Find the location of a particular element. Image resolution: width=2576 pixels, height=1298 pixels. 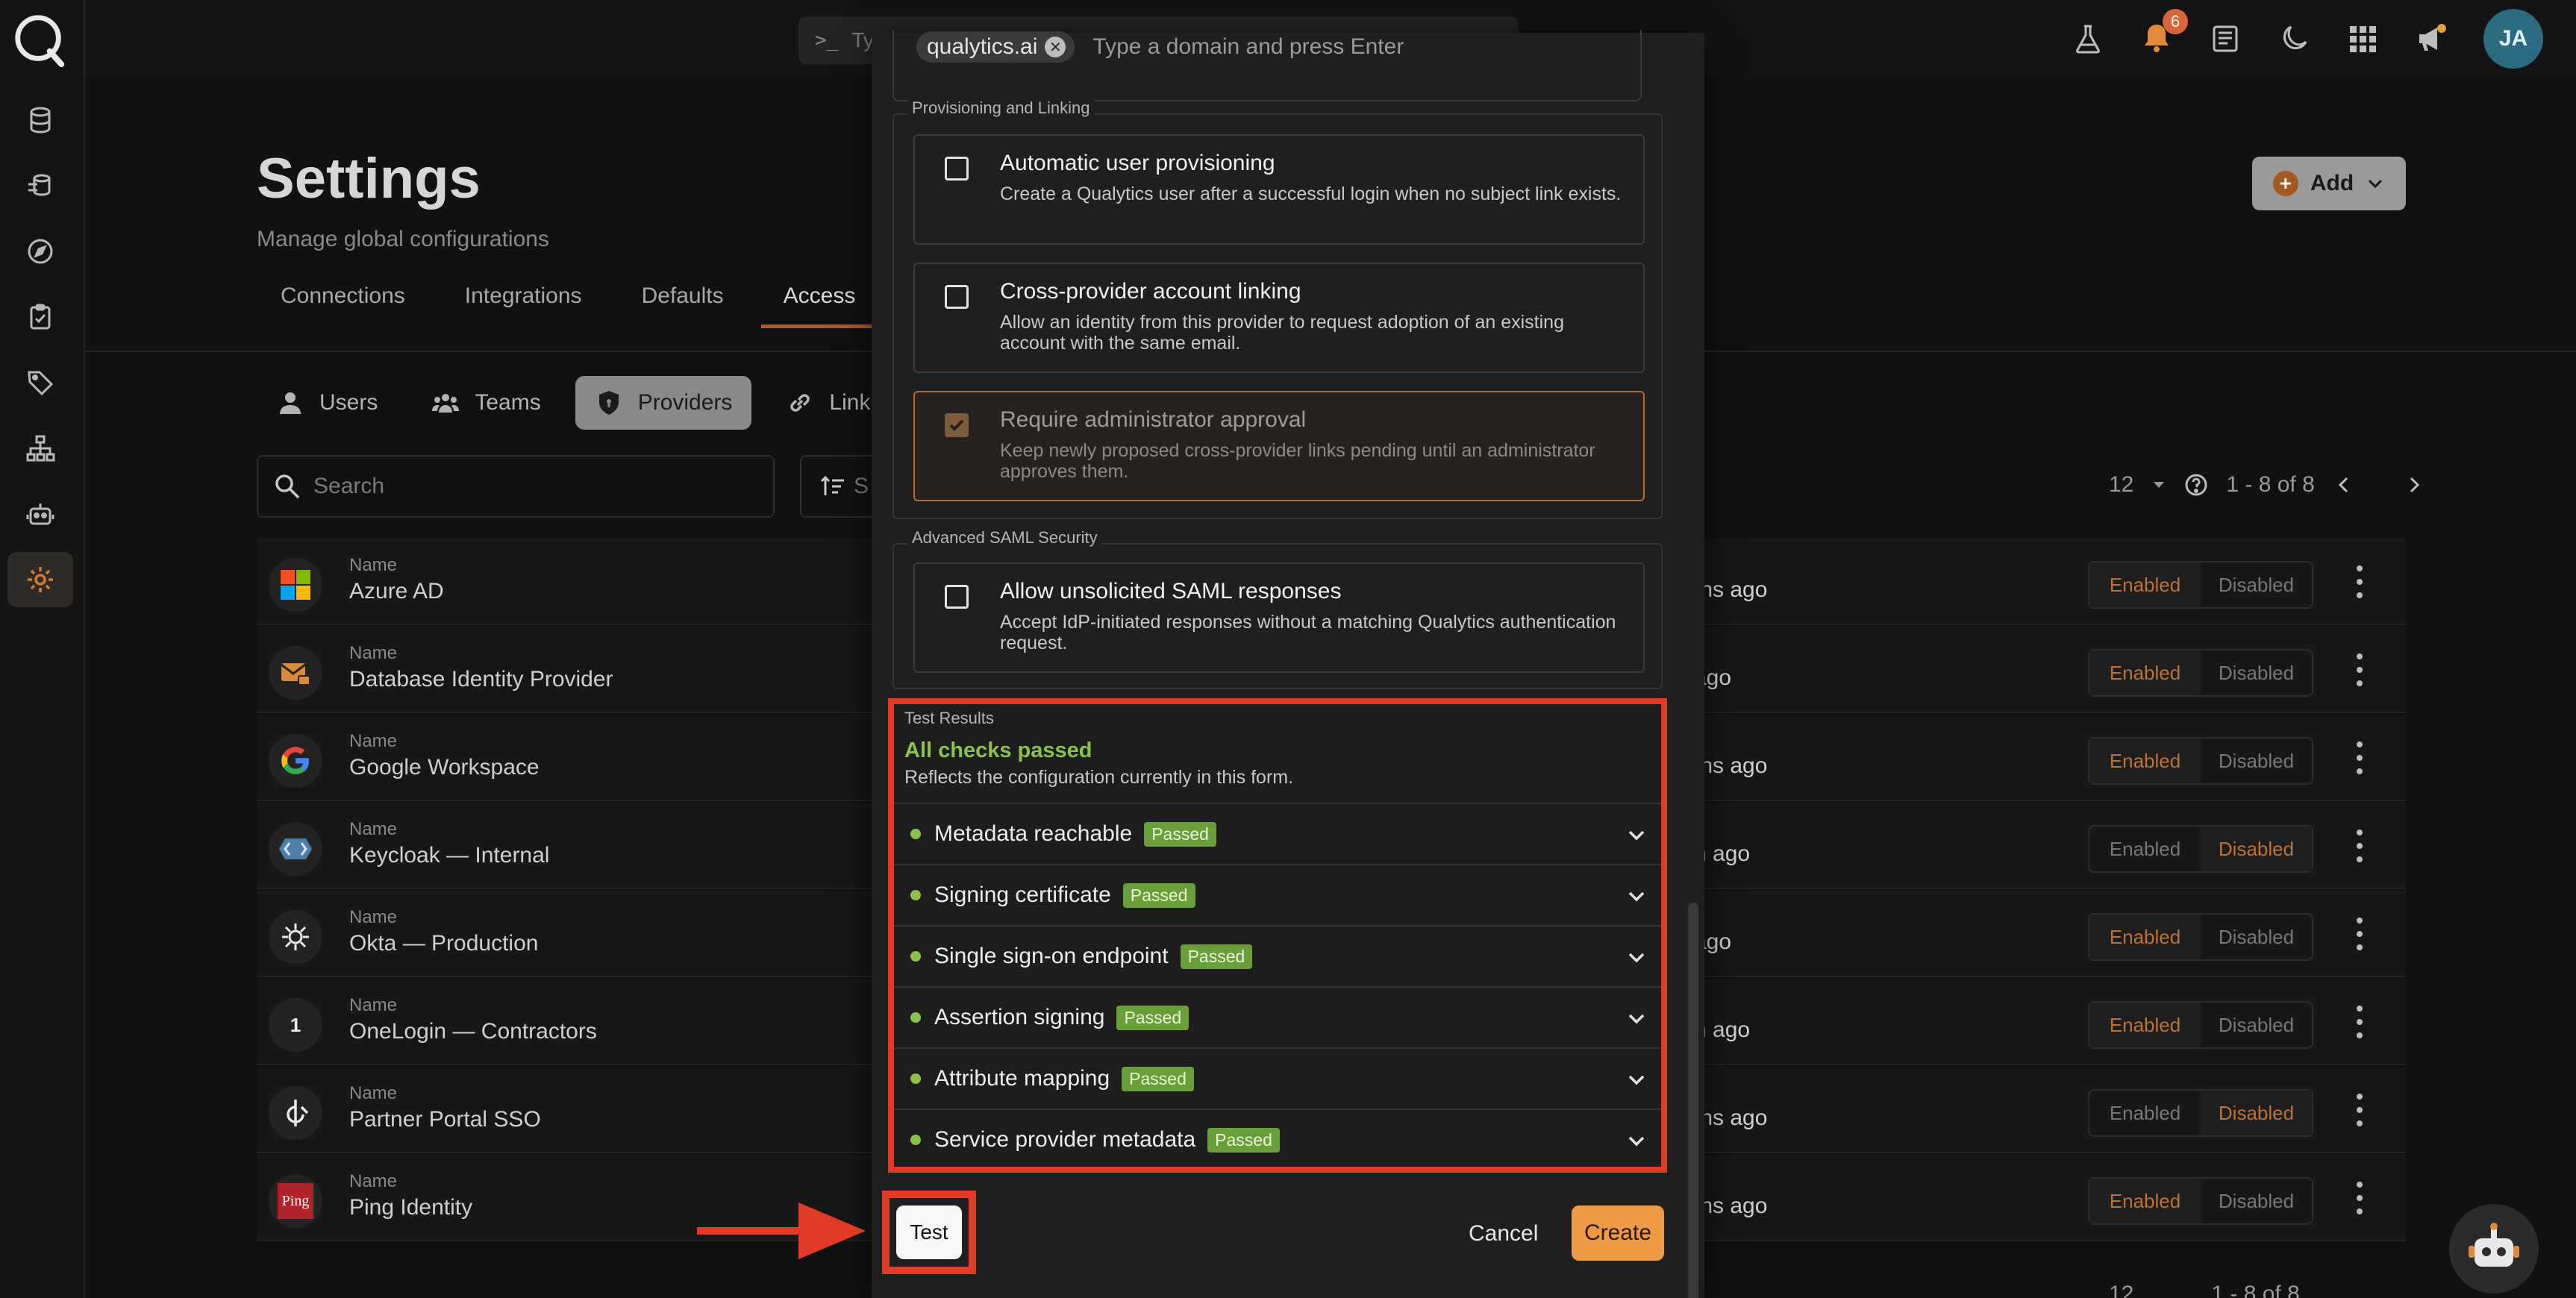

page-size-bottom: 12 is located at coordinates (2121, 1290).